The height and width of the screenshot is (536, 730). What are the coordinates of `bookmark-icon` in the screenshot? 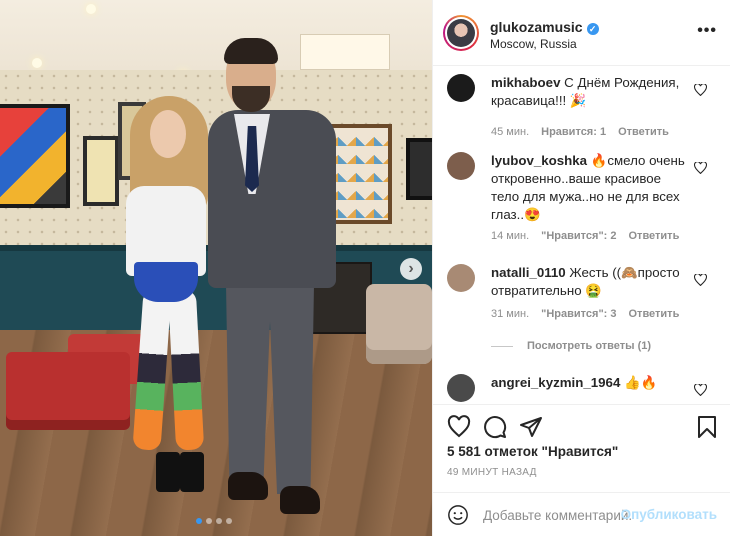 It's located at (707, 427).